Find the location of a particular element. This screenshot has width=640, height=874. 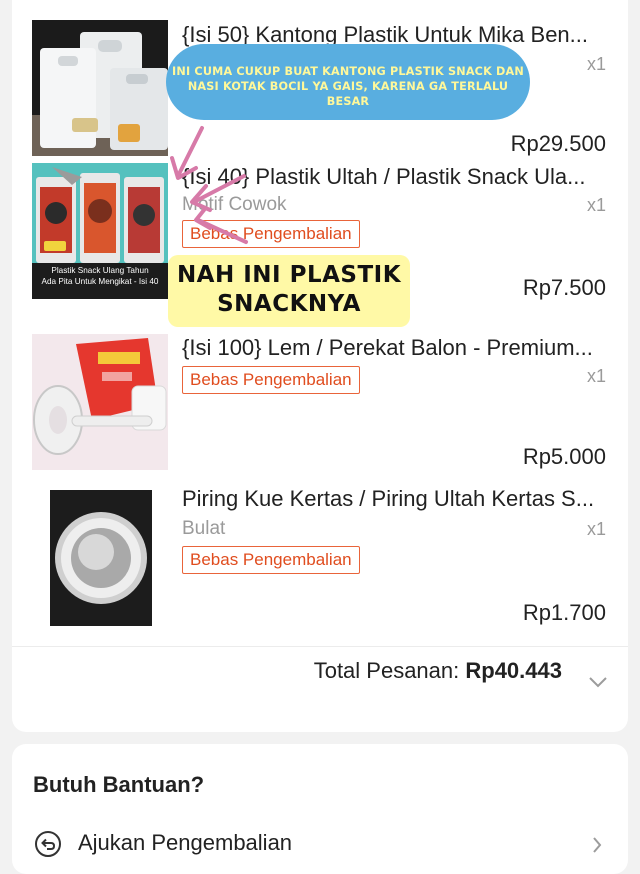

annotation-sticky-note: NAH INI PLASTIK SNACKNYA is located at coordinates (289, 291).